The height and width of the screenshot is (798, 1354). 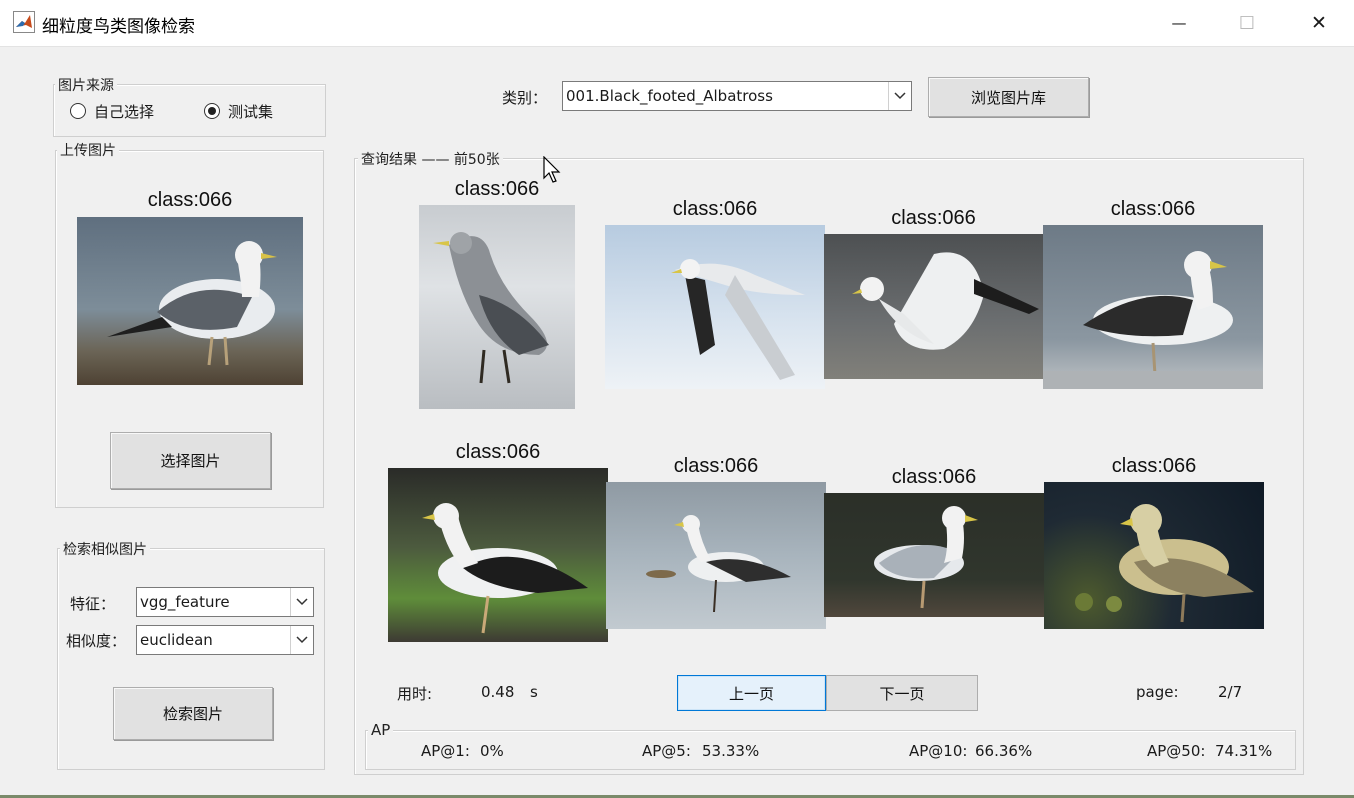 What do you see at coordinates (492, 751) in the screenshot?
I see `ap1-value: 0%` at bounding box center [492, 751].